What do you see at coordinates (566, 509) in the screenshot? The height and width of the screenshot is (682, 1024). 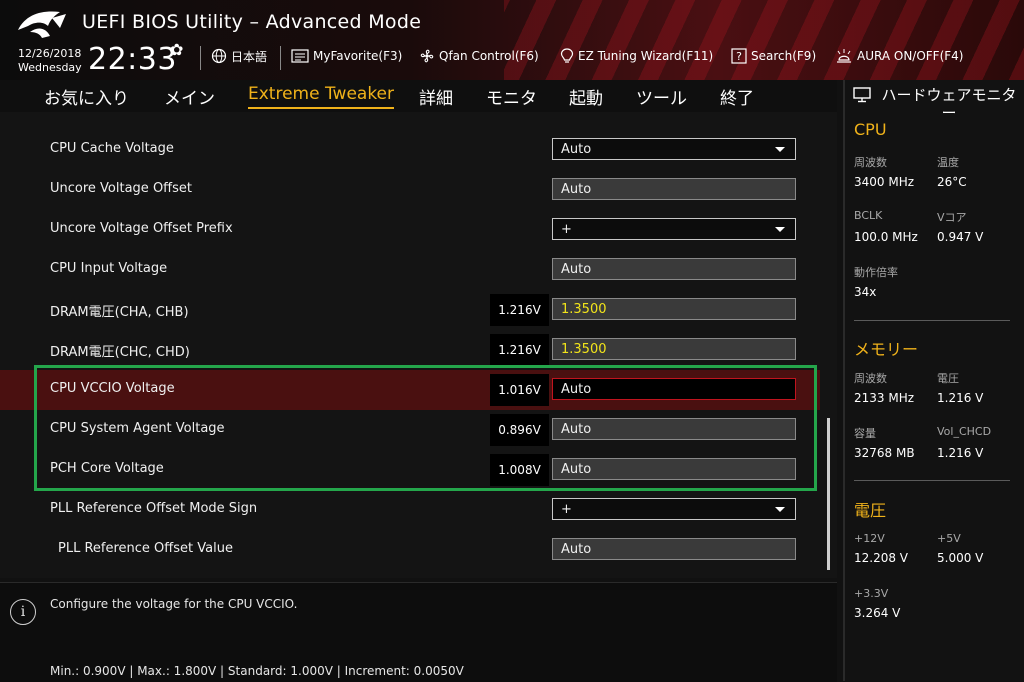 I see `dropdown-value: +` at bounding box center [566, 509].